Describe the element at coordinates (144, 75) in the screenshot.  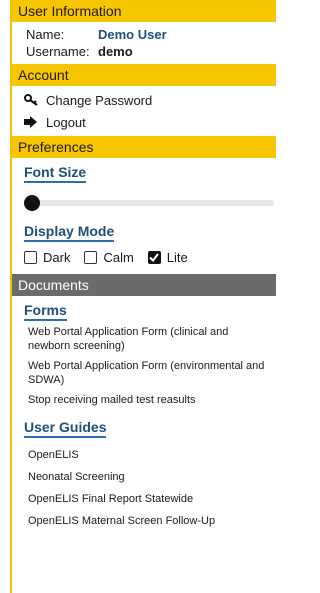
I see `account-header: Account` at that location.